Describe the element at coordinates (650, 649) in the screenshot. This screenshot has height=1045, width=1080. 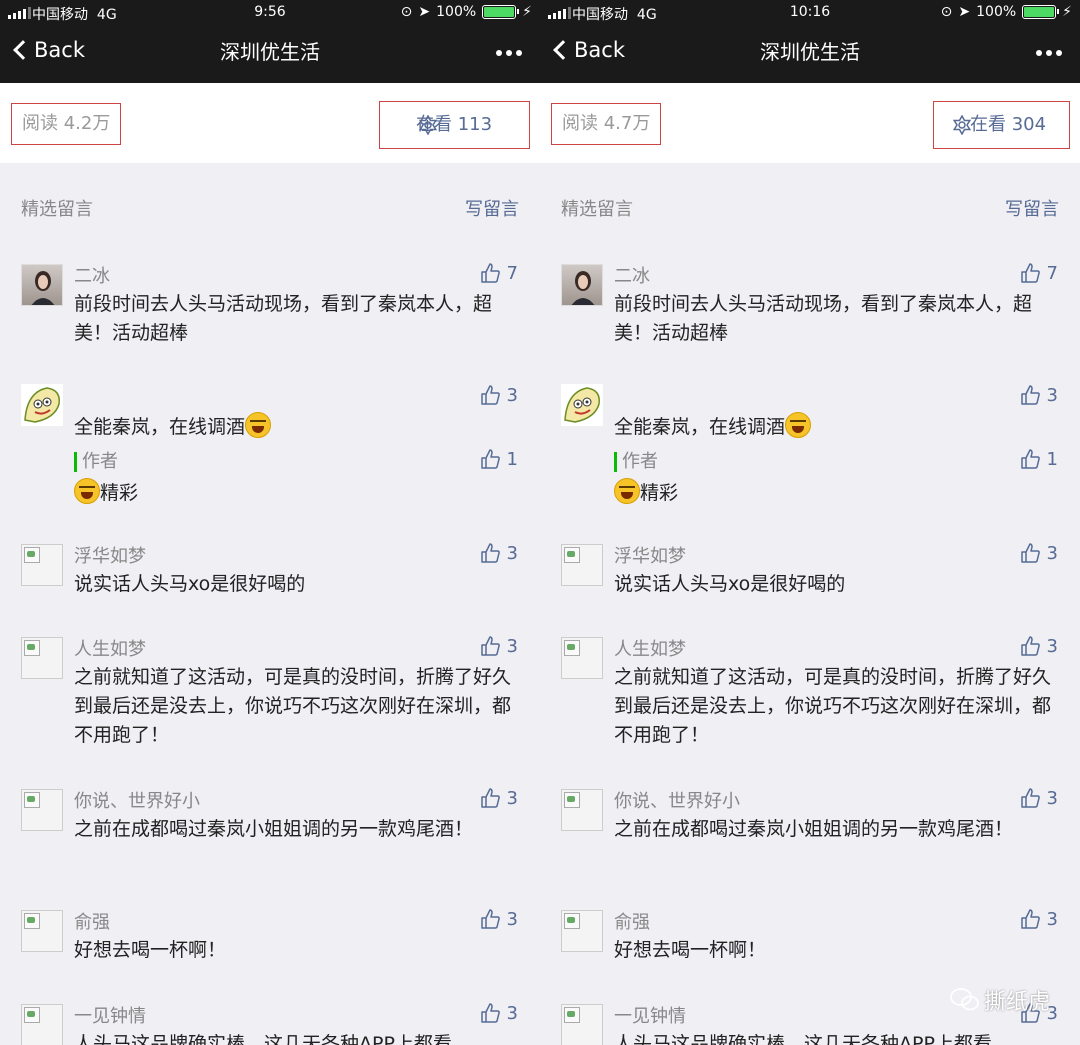
I see `commenter-name: 人生如梦` at that location.